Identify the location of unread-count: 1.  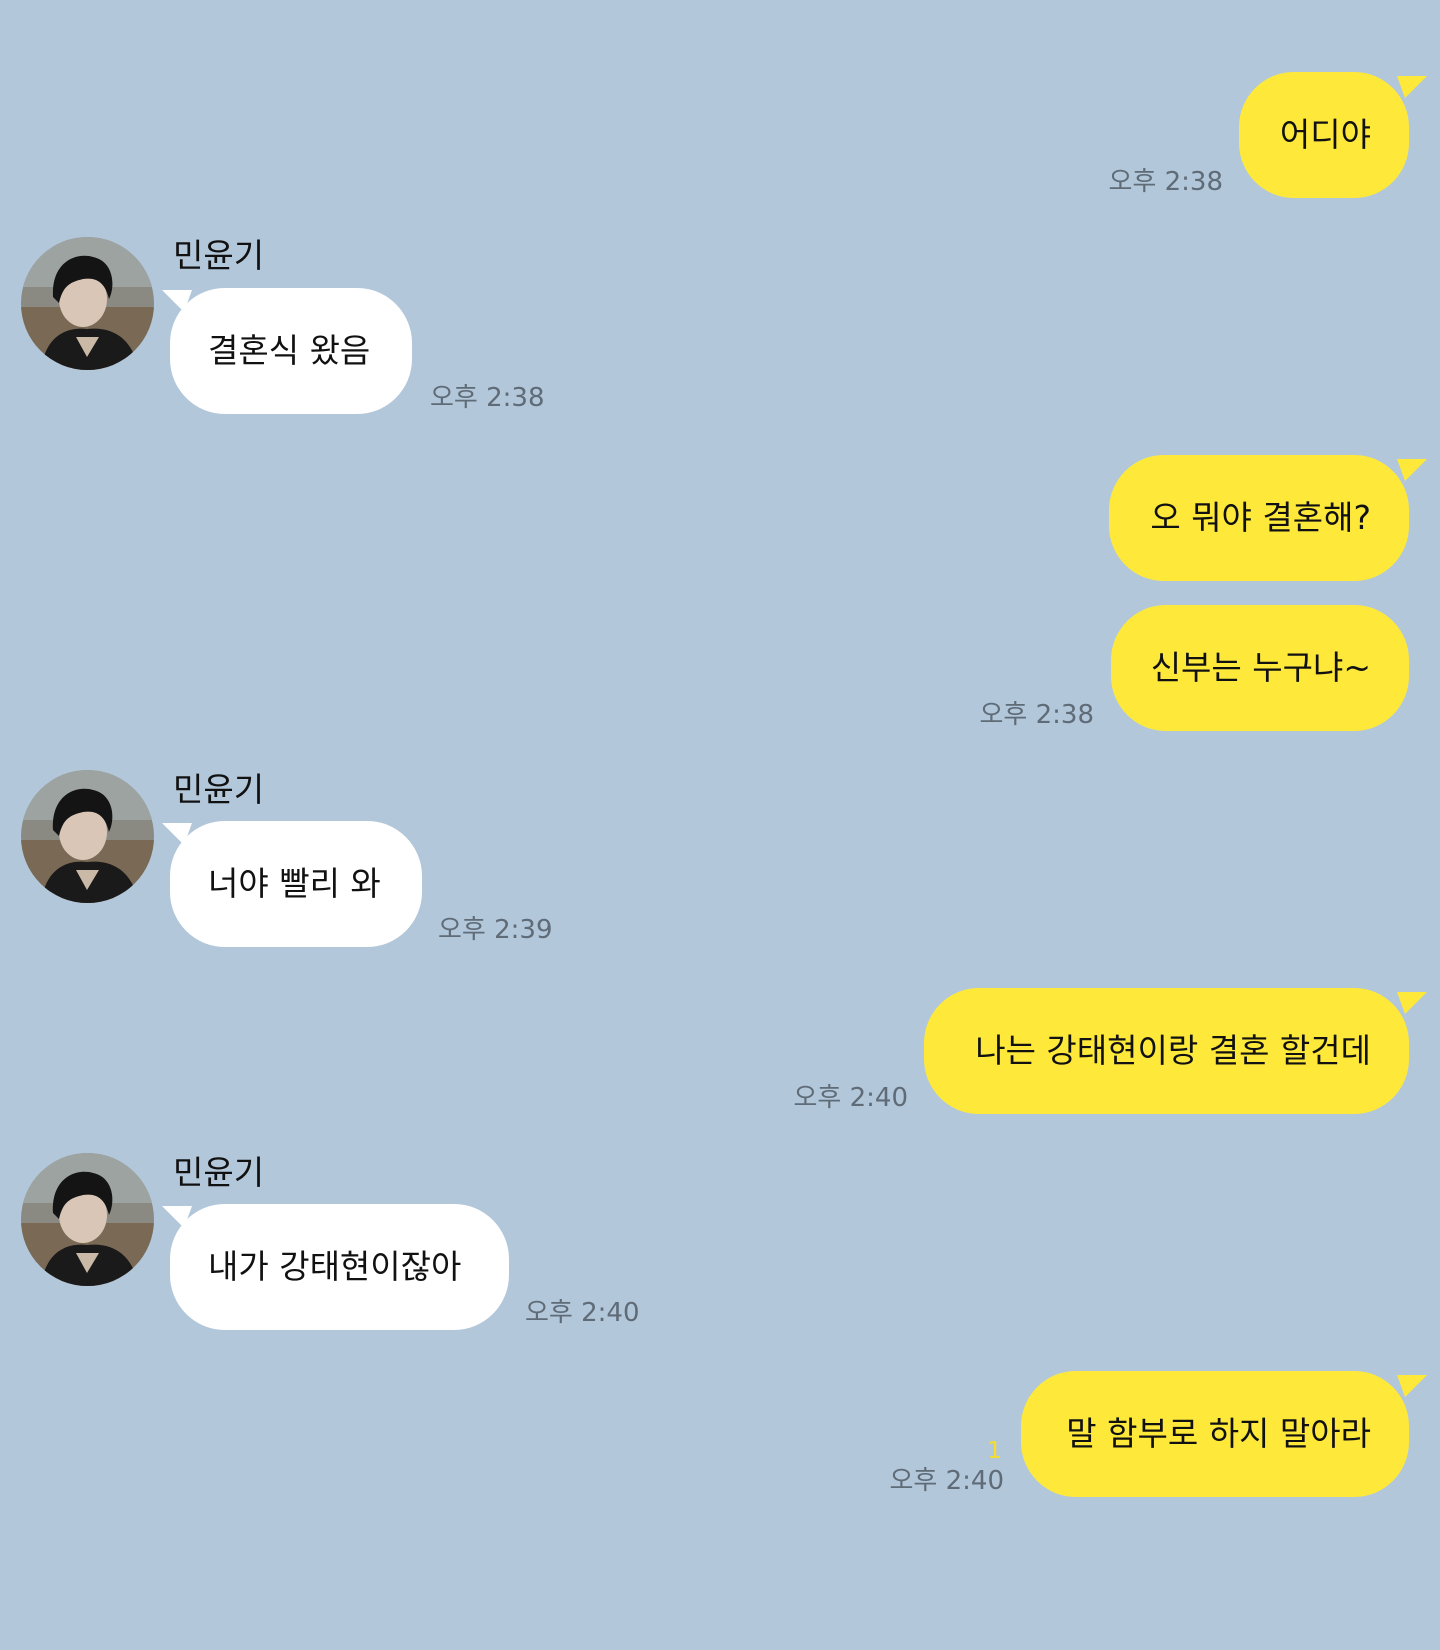
(994, 1451).